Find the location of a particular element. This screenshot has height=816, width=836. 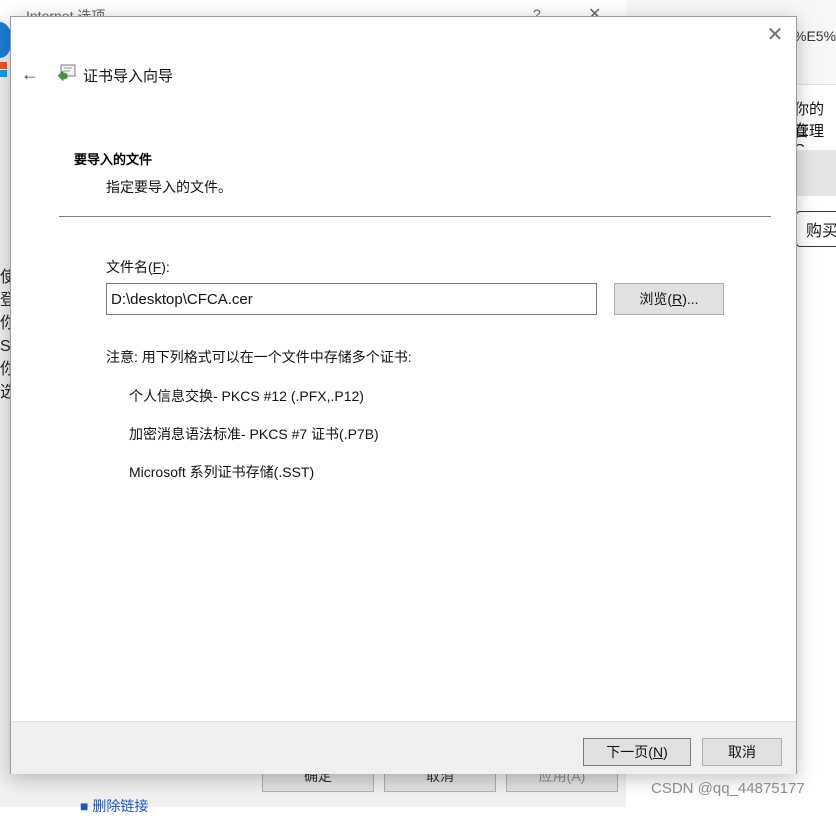

format-item: Microsoft 系列证书存储(.SST) is located at coordinates (222, 472).